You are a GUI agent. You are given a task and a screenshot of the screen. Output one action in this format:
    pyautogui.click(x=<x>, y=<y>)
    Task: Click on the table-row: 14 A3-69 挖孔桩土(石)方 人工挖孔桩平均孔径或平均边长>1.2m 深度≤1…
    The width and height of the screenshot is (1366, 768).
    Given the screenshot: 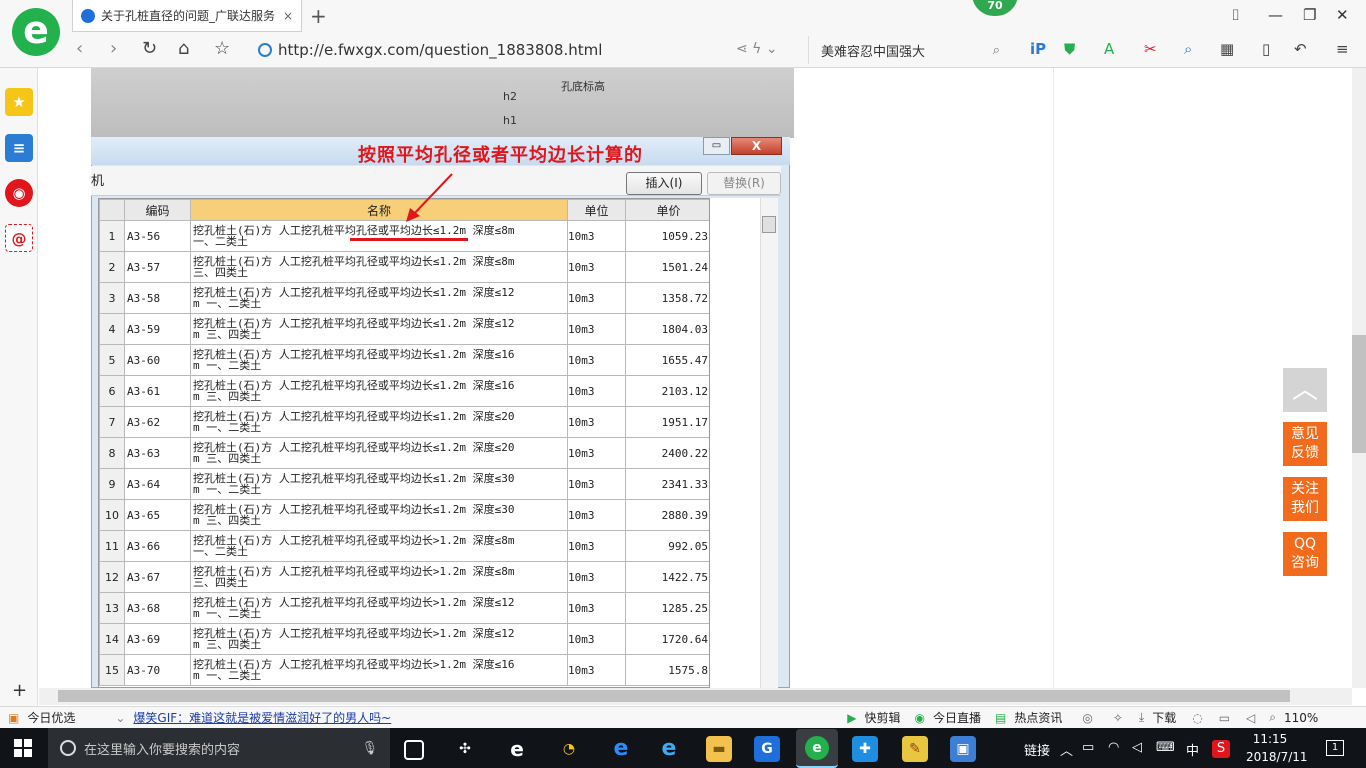 What is the action you would take?
    pyautogui.click(x=404, y=639)
    